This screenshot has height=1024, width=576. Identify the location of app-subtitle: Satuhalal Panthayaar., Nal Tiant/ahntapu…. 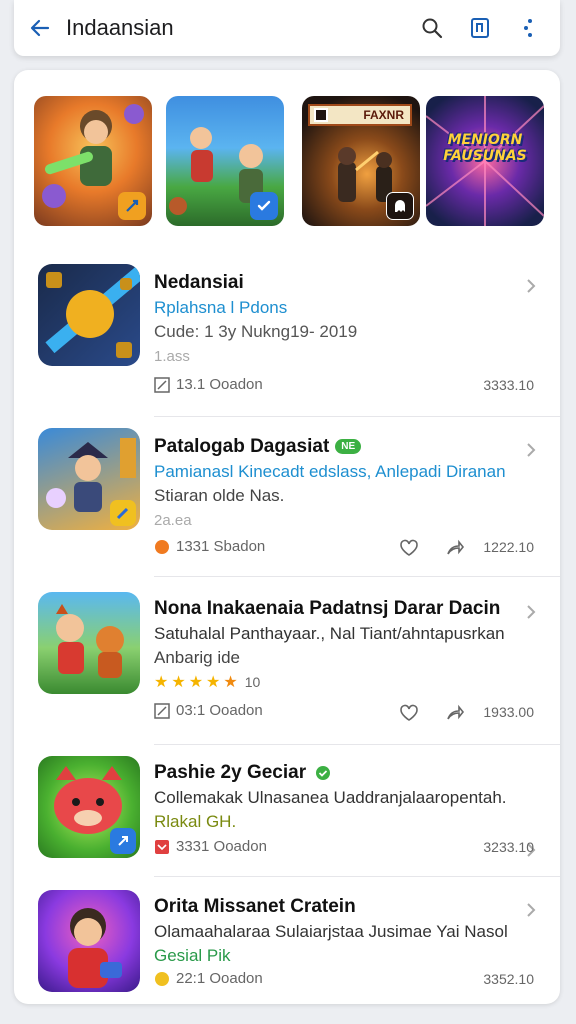
(329, 633).